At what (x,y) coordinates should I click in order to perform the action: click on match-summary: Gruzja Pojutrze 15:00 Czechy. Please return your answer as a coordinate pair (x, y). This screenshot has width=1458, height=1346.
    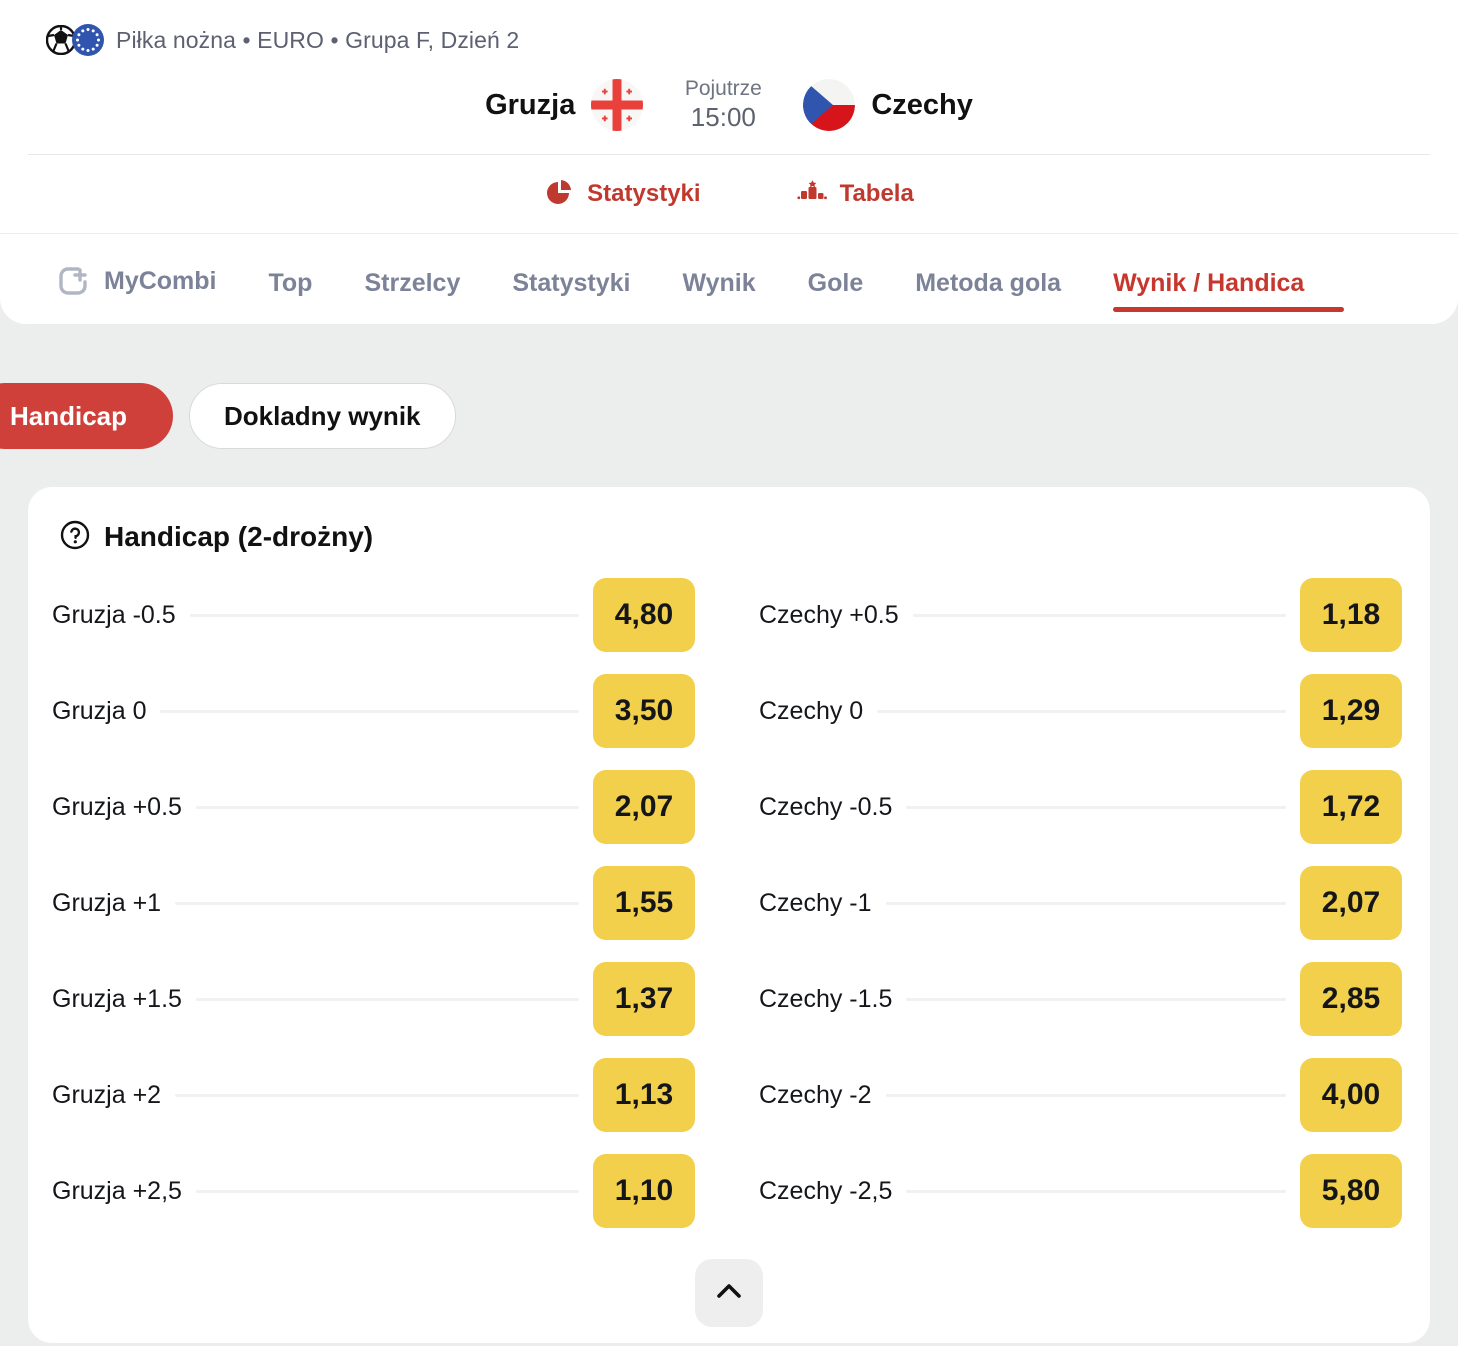
    Looking at the image, I should click on (729, 102).